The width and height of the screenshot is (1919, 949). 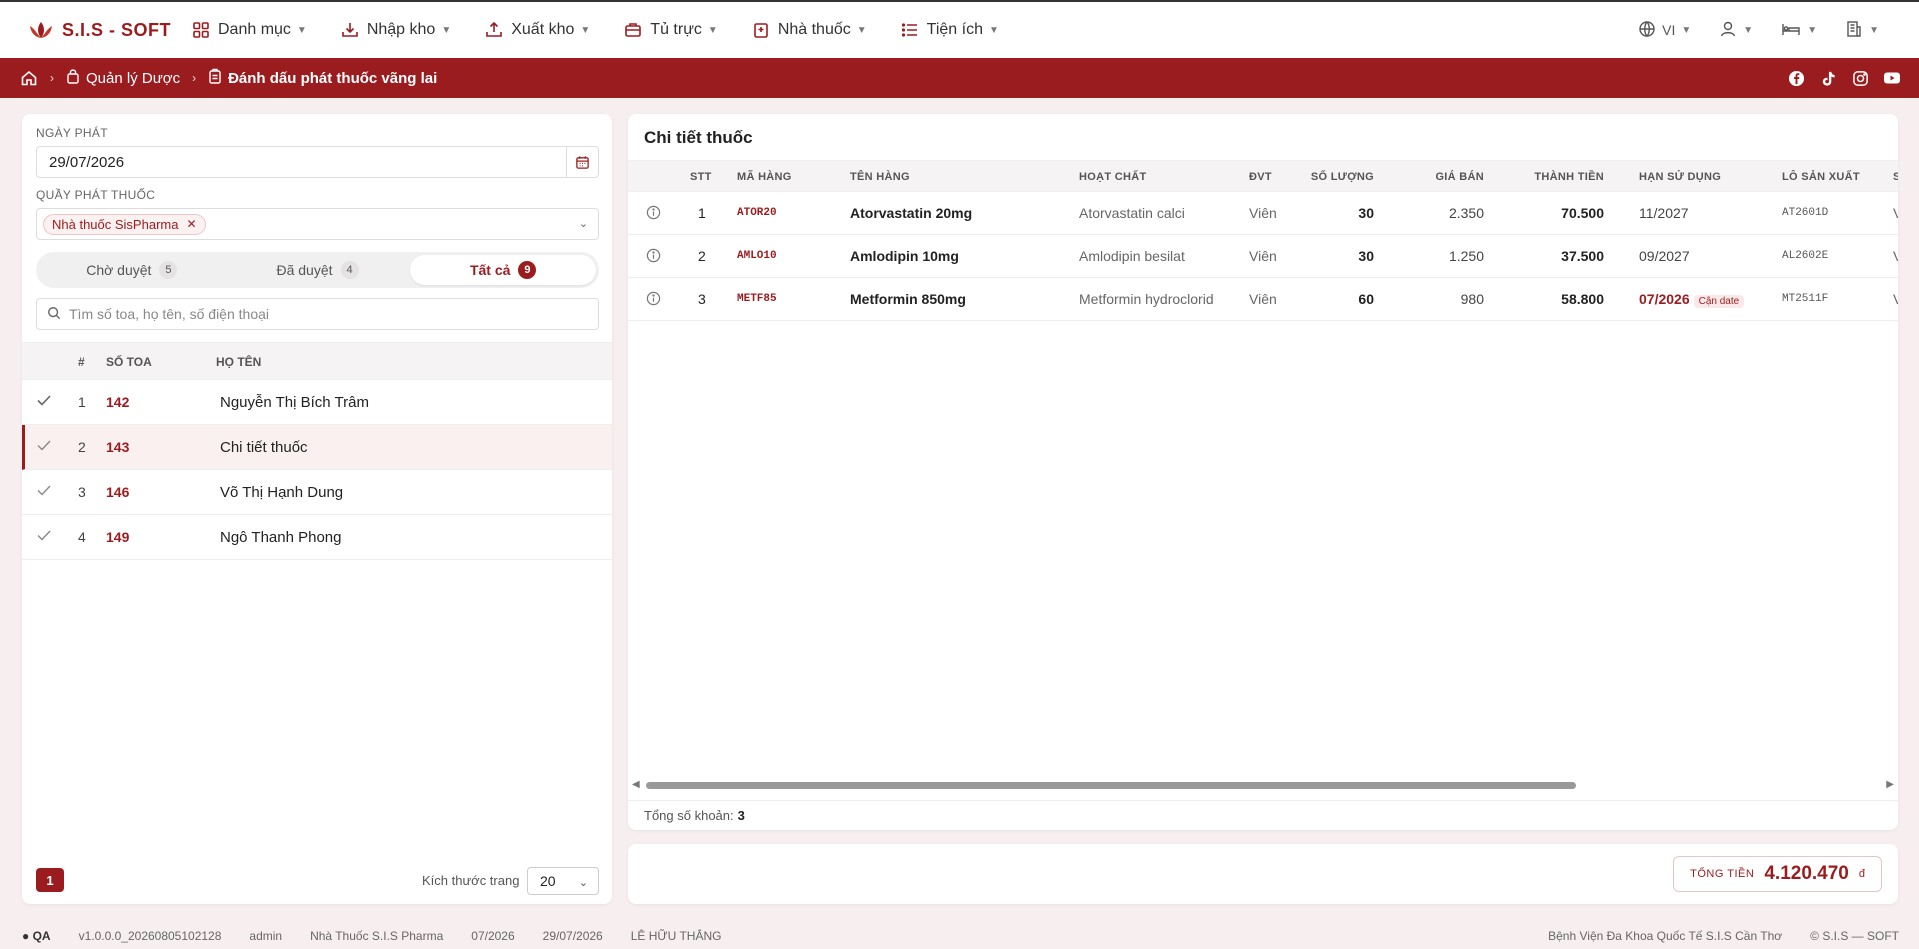 I want to click on nav-label: Nhà thuốc, so click(x=814, y=29).